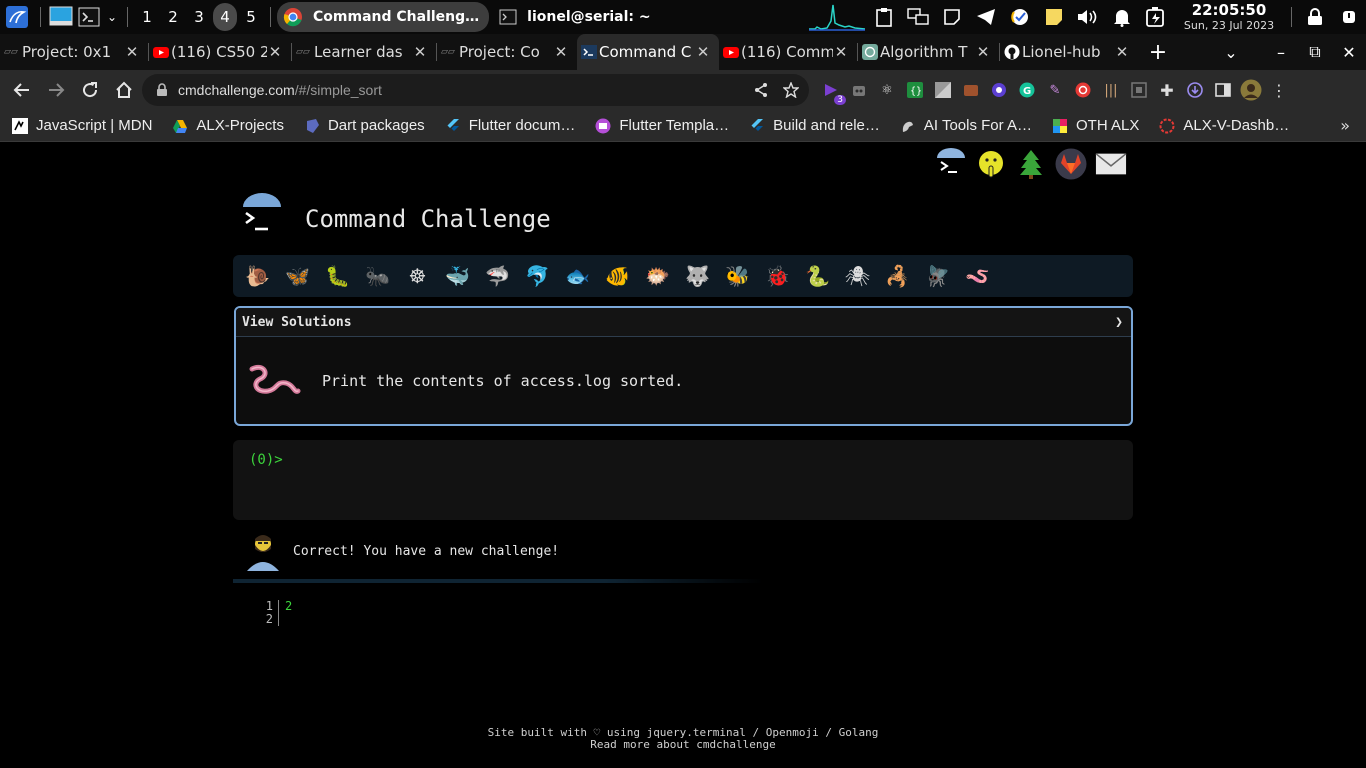 This screenshot has height=768, width=1366. Describe the element at coordinates (337, 276) in the screenshot. I see `caterpillar-icon: 🐛` at that location.